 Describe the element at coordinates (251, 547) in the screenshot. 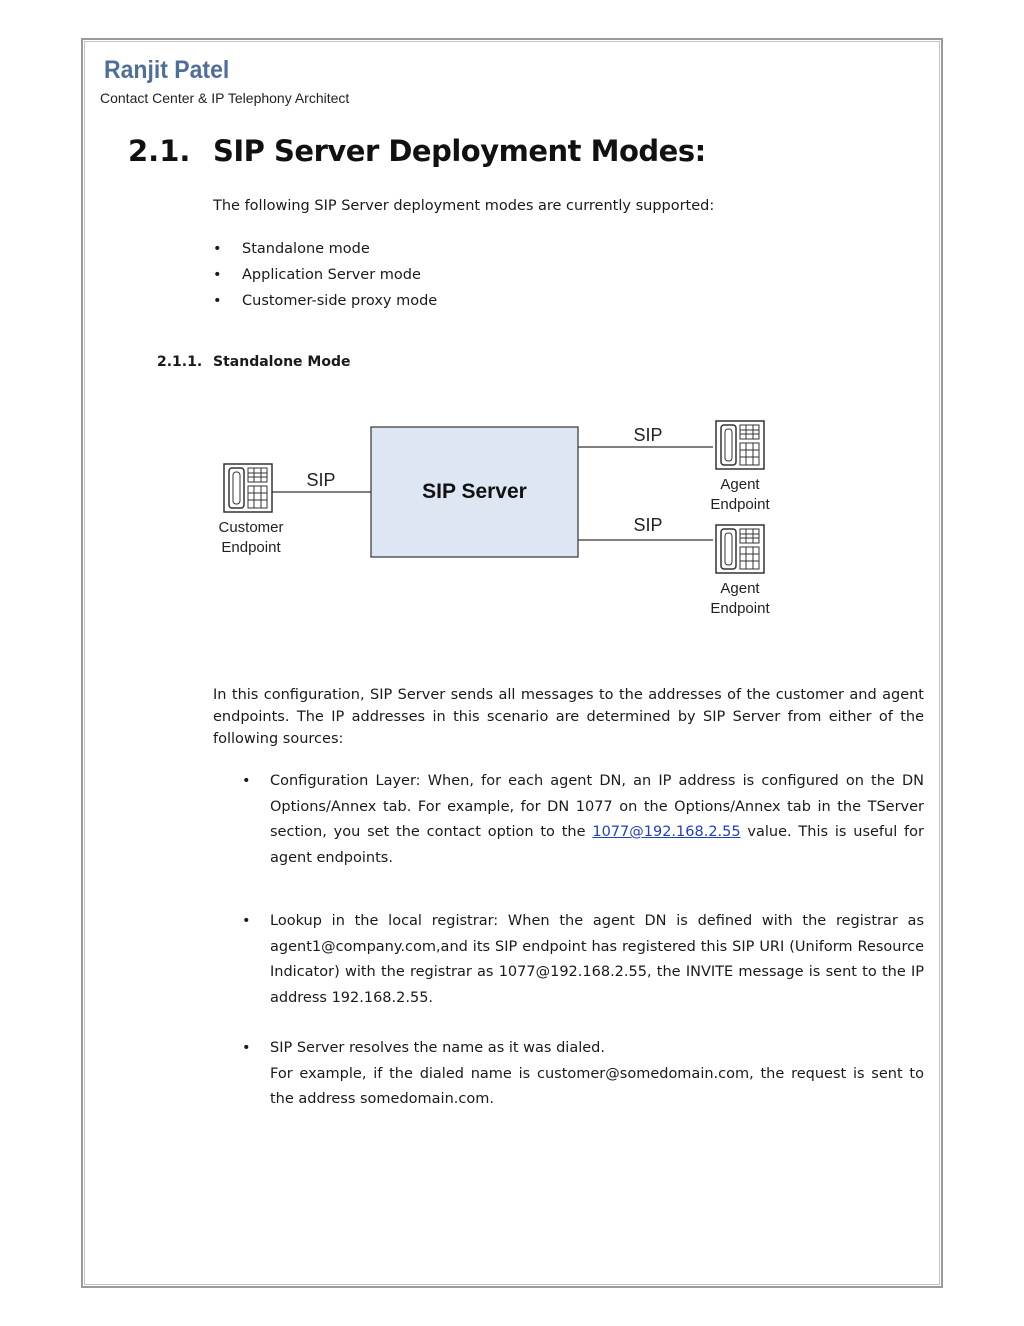

I see `customer-endpoint-label: Endpoint` at that location.